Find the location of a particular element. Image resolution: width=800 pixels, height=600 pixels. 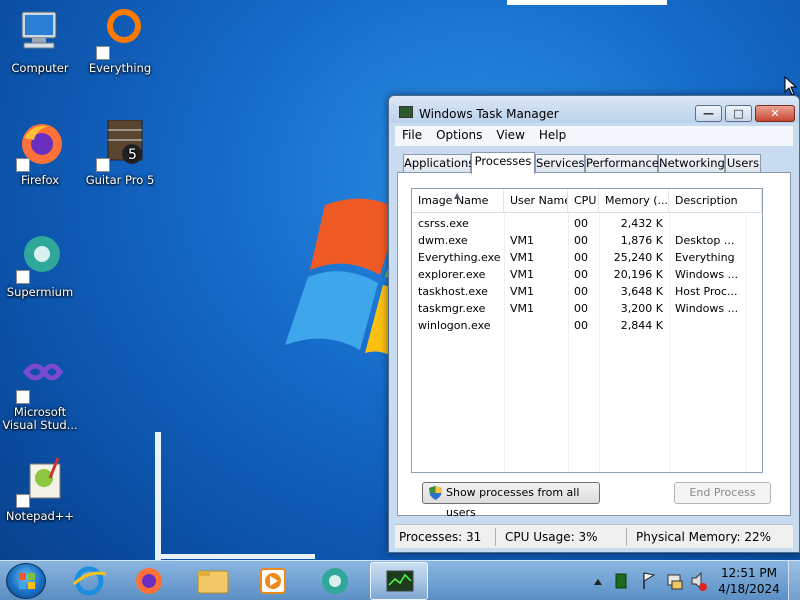

mouse-cursor-icon is located at coordinates (791, 86).